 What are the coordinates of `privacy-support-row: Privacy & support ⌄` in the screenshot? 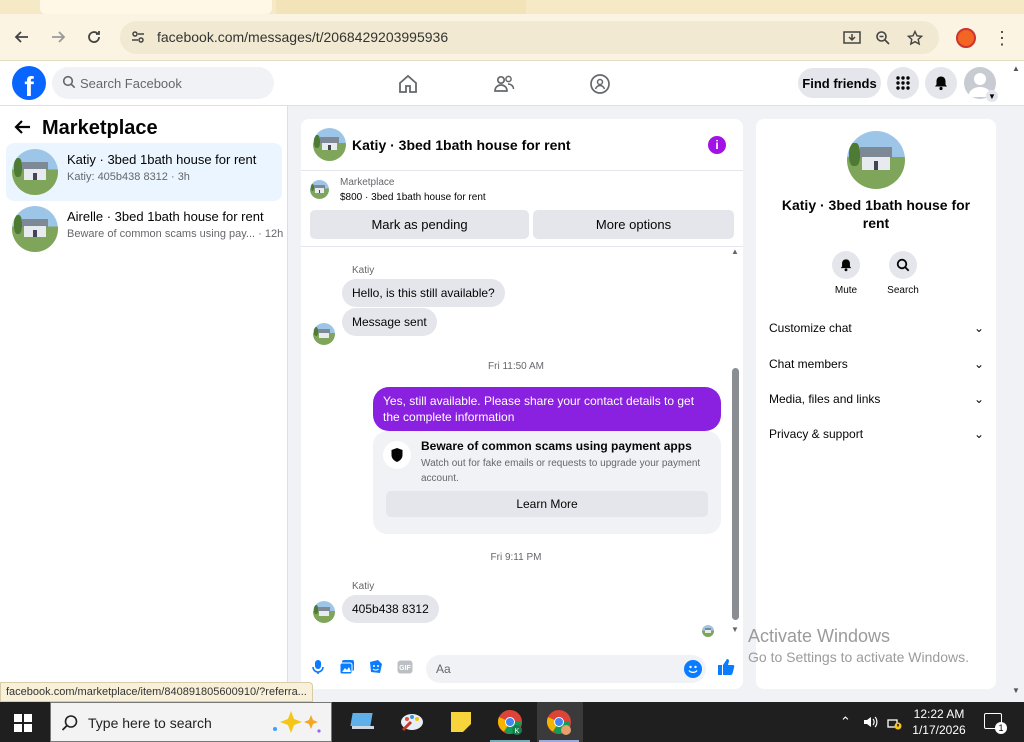 It's located at (876, 437).